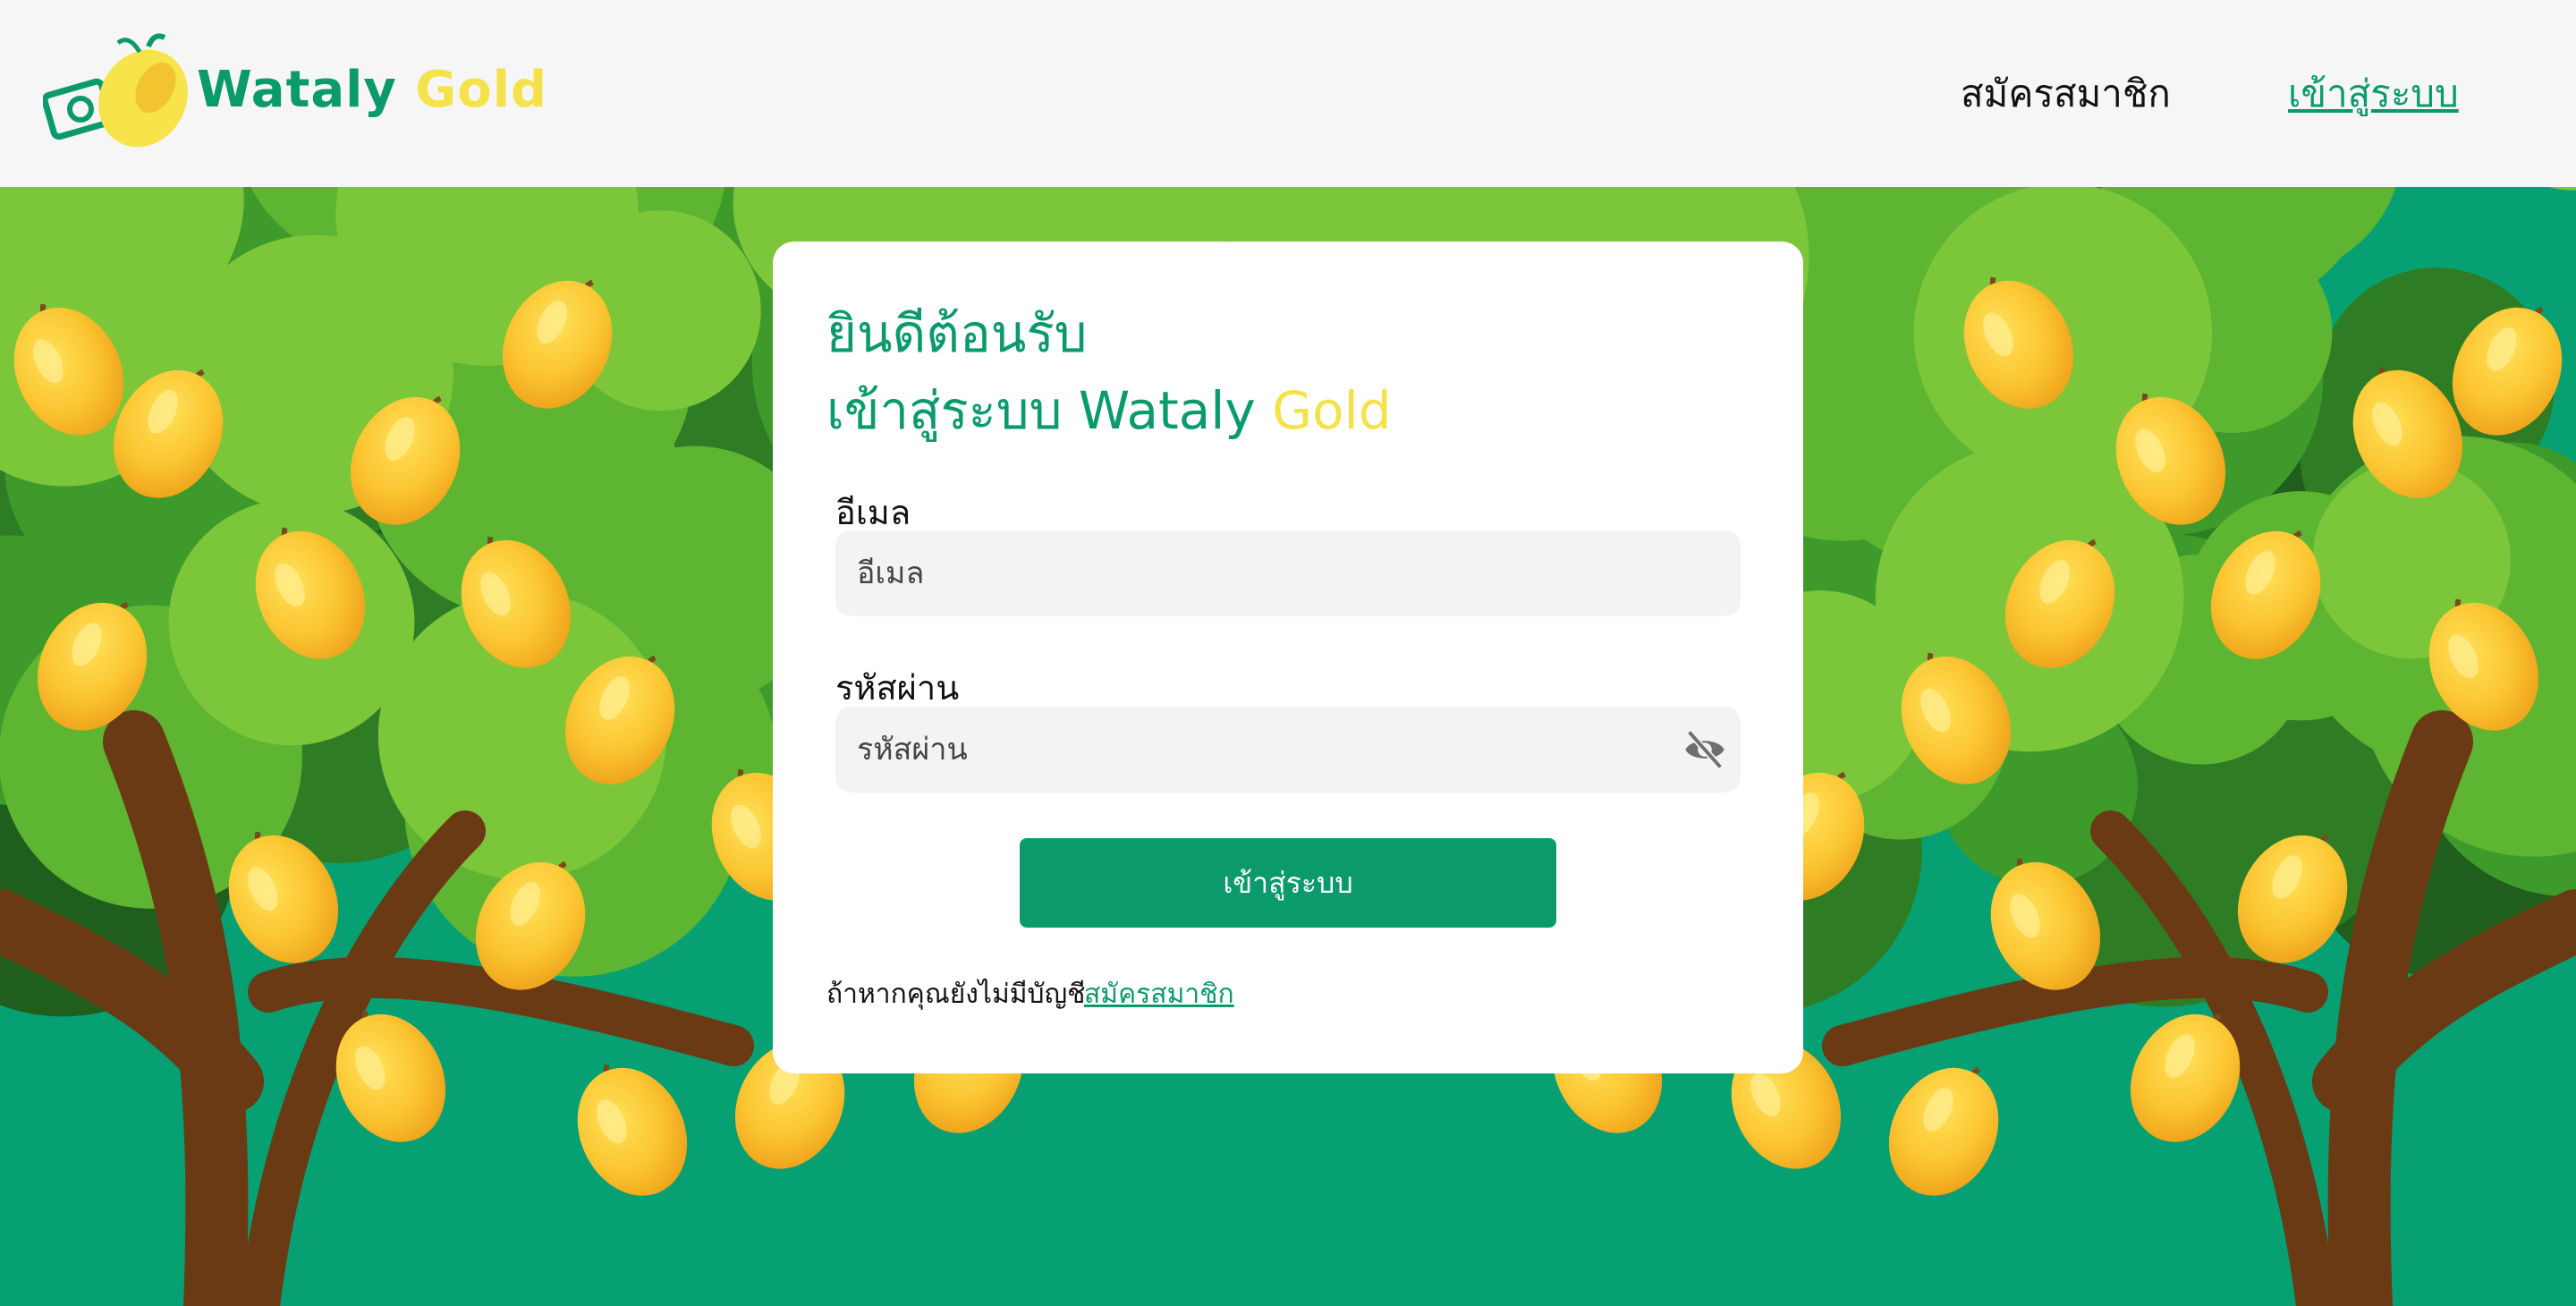 The height and width of the screenshot is (1306, 2576). Describe the element at coordinates (957, 334) in the screenshot. I see `welcome-line-1: ยินดีต้อนรับ` at that location.